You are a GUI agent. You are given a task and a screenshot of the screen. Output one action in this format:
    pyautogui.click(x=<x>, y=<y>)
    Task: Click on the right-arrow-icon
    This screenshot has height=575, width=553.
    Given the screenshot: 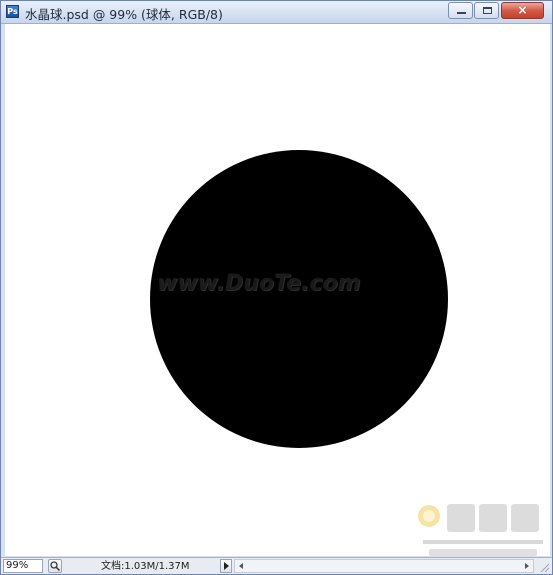 What is the action you would take?
    pyautogui.click(x=226, y=566)
    